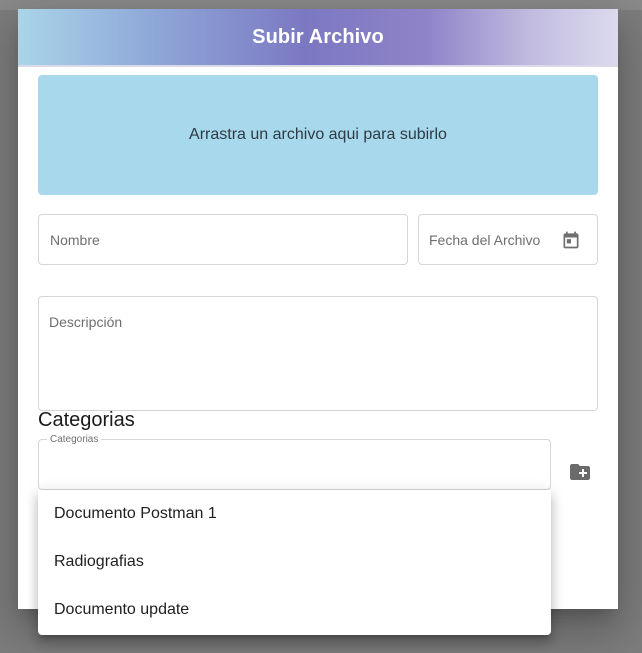 Image resolution: width=642 pixels, height=653 pixels. I want to click on categorias-select: Categorias, so click(294, 462).